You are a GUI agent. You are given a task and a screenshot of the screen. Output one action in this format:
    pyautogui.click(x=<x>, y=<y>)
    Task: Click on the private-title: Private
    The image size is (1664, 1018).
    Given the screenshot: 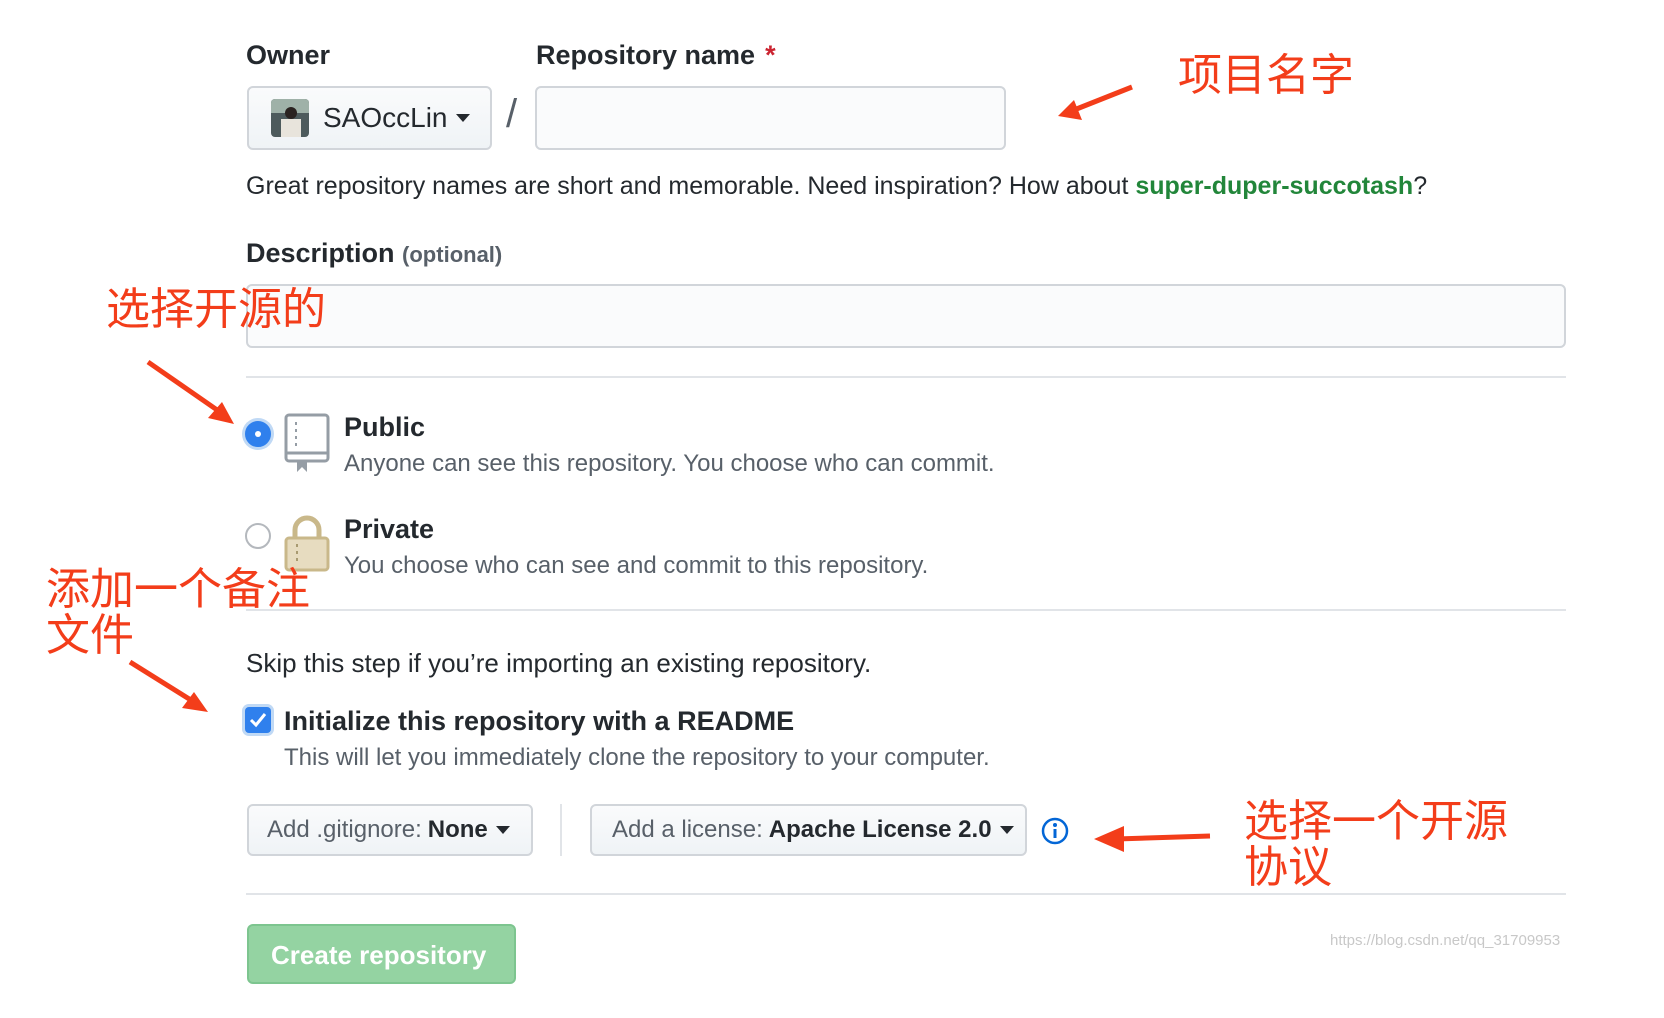 What is the action you would take?
    pyautogui.click(x=389, y=529)
    